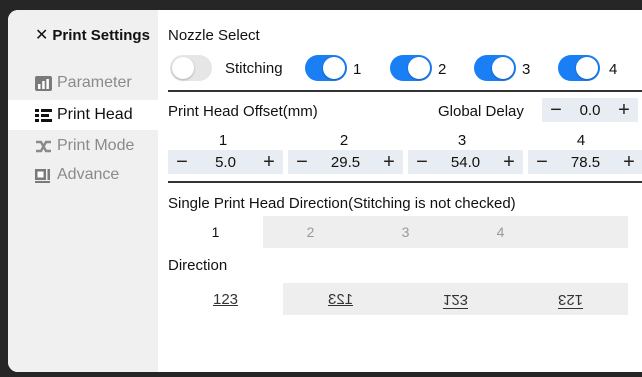  Describe the element at coordinates (357, 69) in the screenshot. I see `nozzle-1-label: 1` at that location.